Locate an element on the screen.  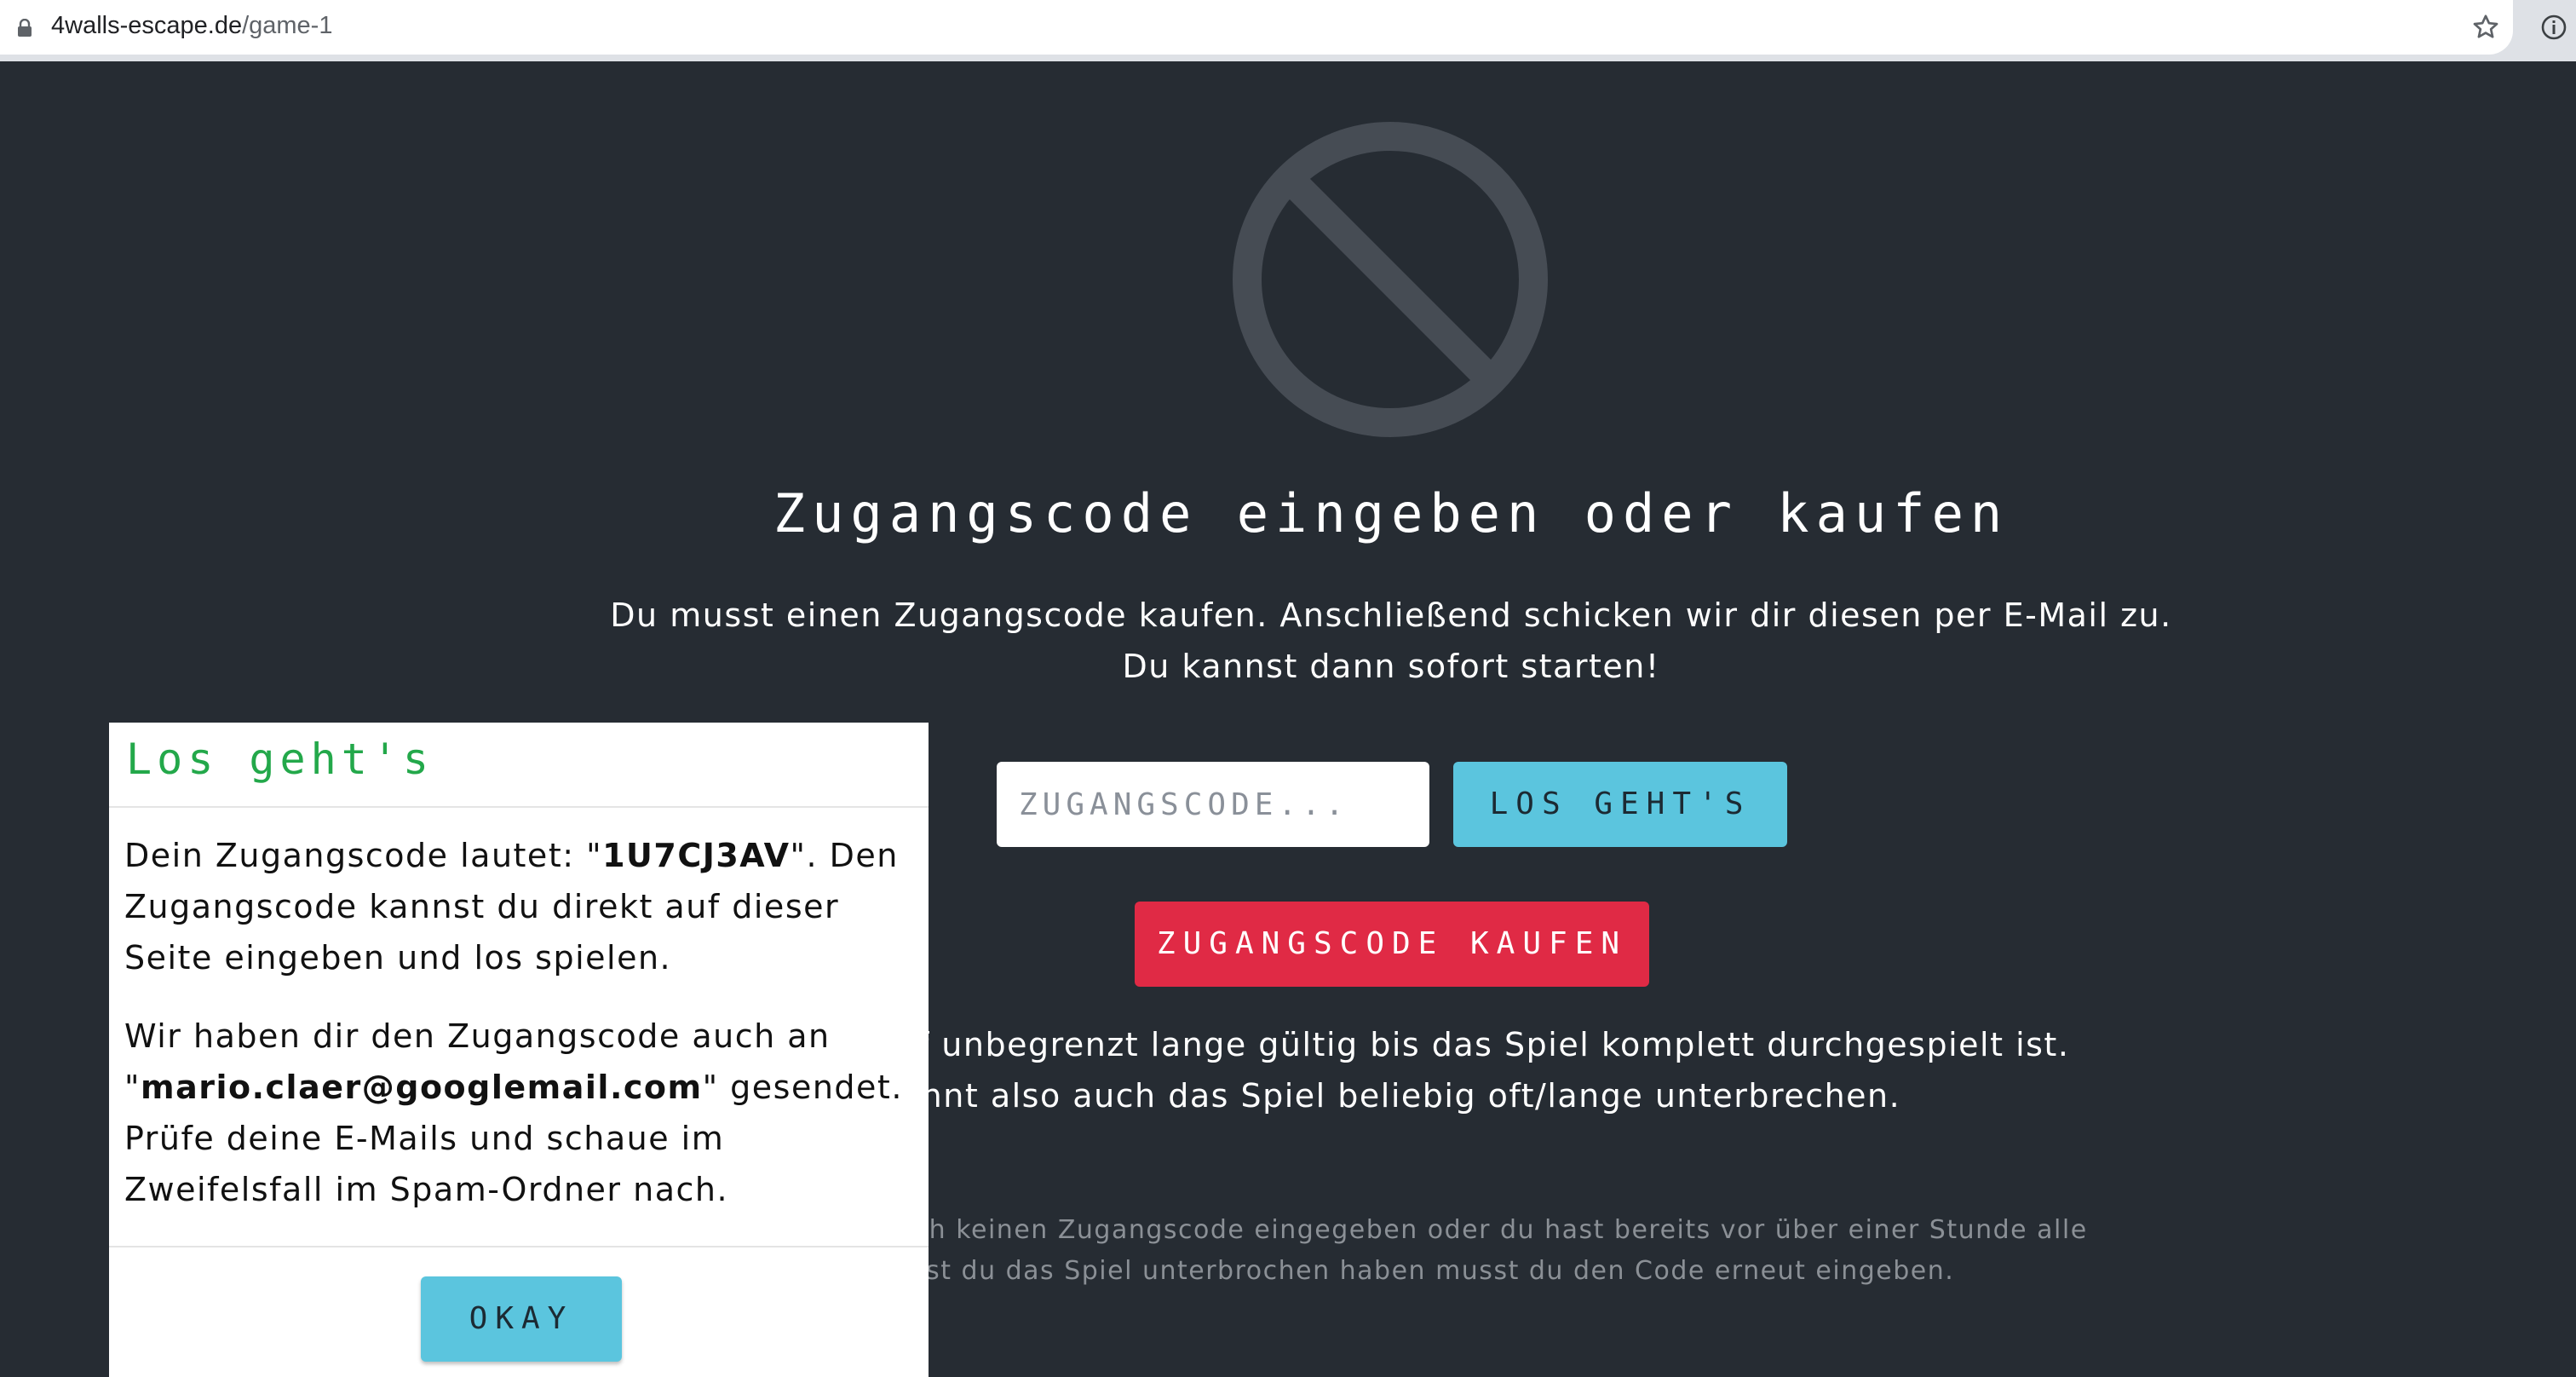
page-title: Zugangscode eingeben oder kaufen is located at coordinates (1392, 513).